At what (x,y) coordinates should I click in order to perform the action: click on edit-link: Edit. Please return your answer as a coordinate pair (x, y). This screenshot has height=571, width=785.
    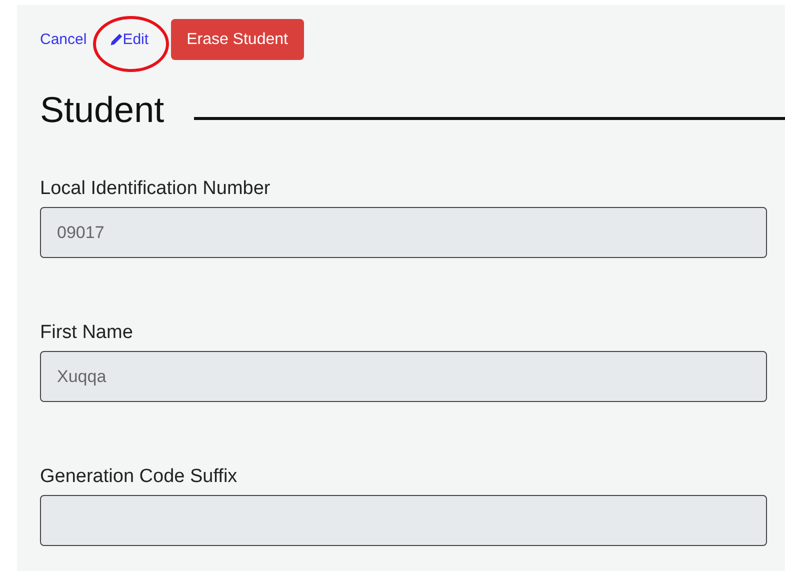
    Looking at the image, I should click on (128, 39).